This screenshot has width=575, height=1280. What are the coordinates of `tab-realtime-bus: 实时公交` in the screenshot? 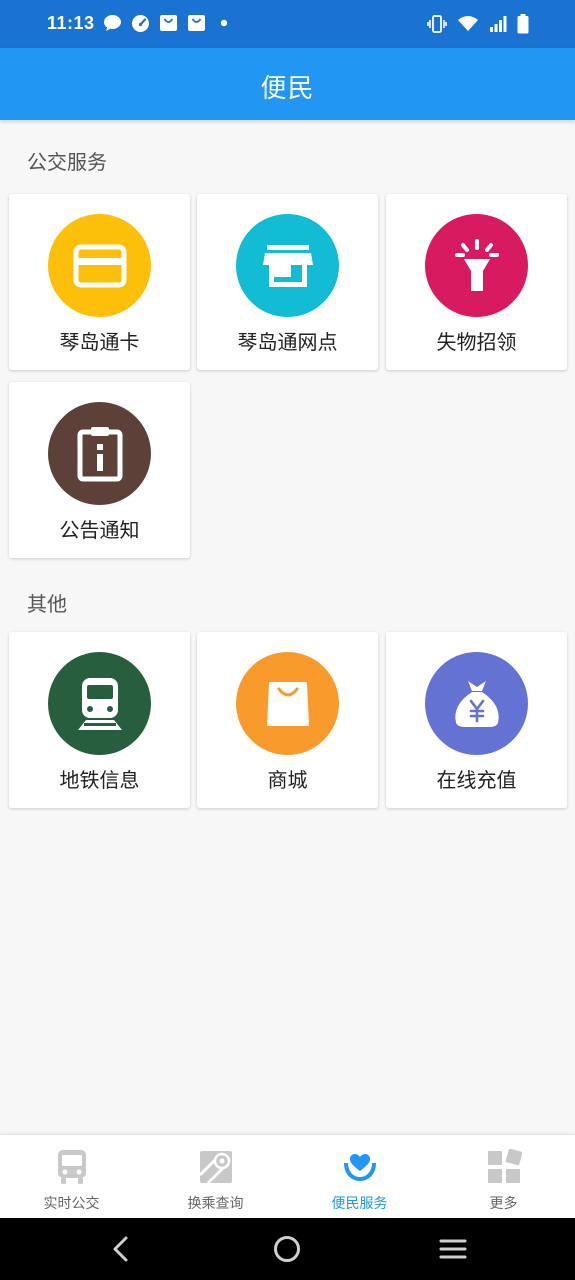 It's located at (71, 1177).